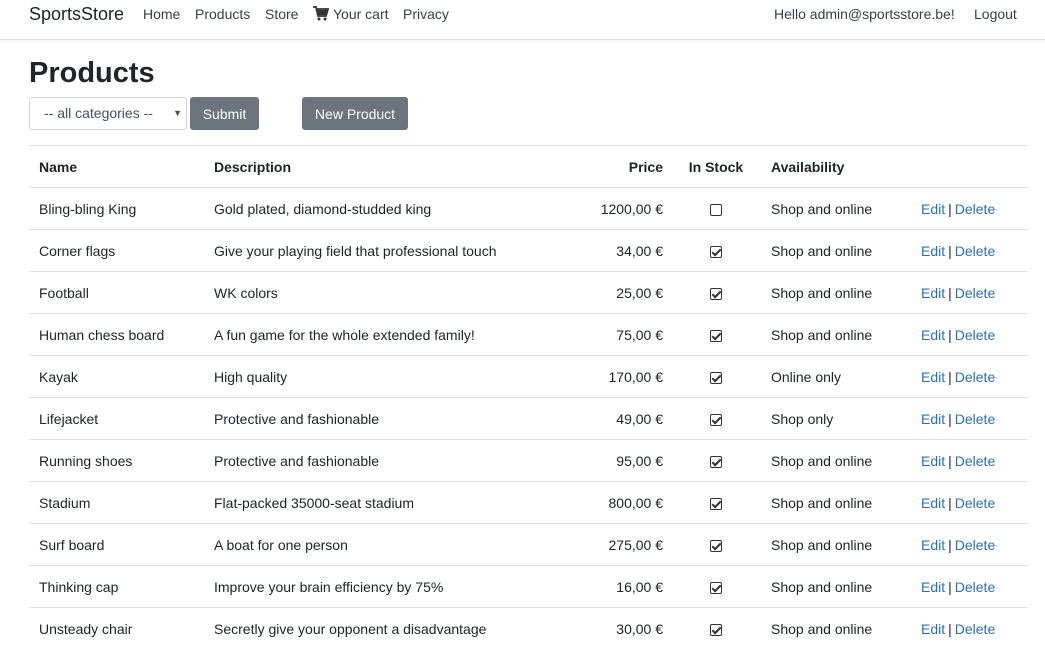 Image resolution: width=1045 pixels, height=657 pixels. I want to click on cell-description: Flat-packed 35000-seat stadium, so click(390, 502).